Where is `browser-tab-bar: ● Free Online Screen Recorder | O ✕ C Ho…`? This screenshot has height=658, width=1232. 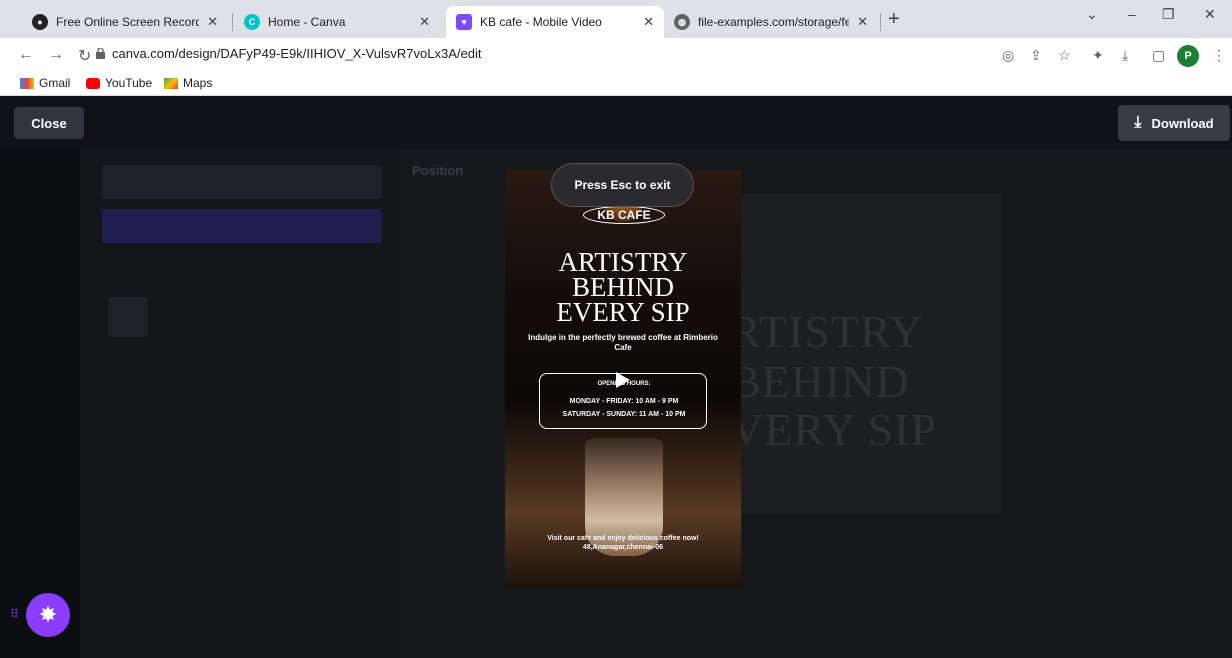 browser-tab-bar: ● Free Online Screen Recorder | O ✕ C Ho… is located at coordinates (616, 19).